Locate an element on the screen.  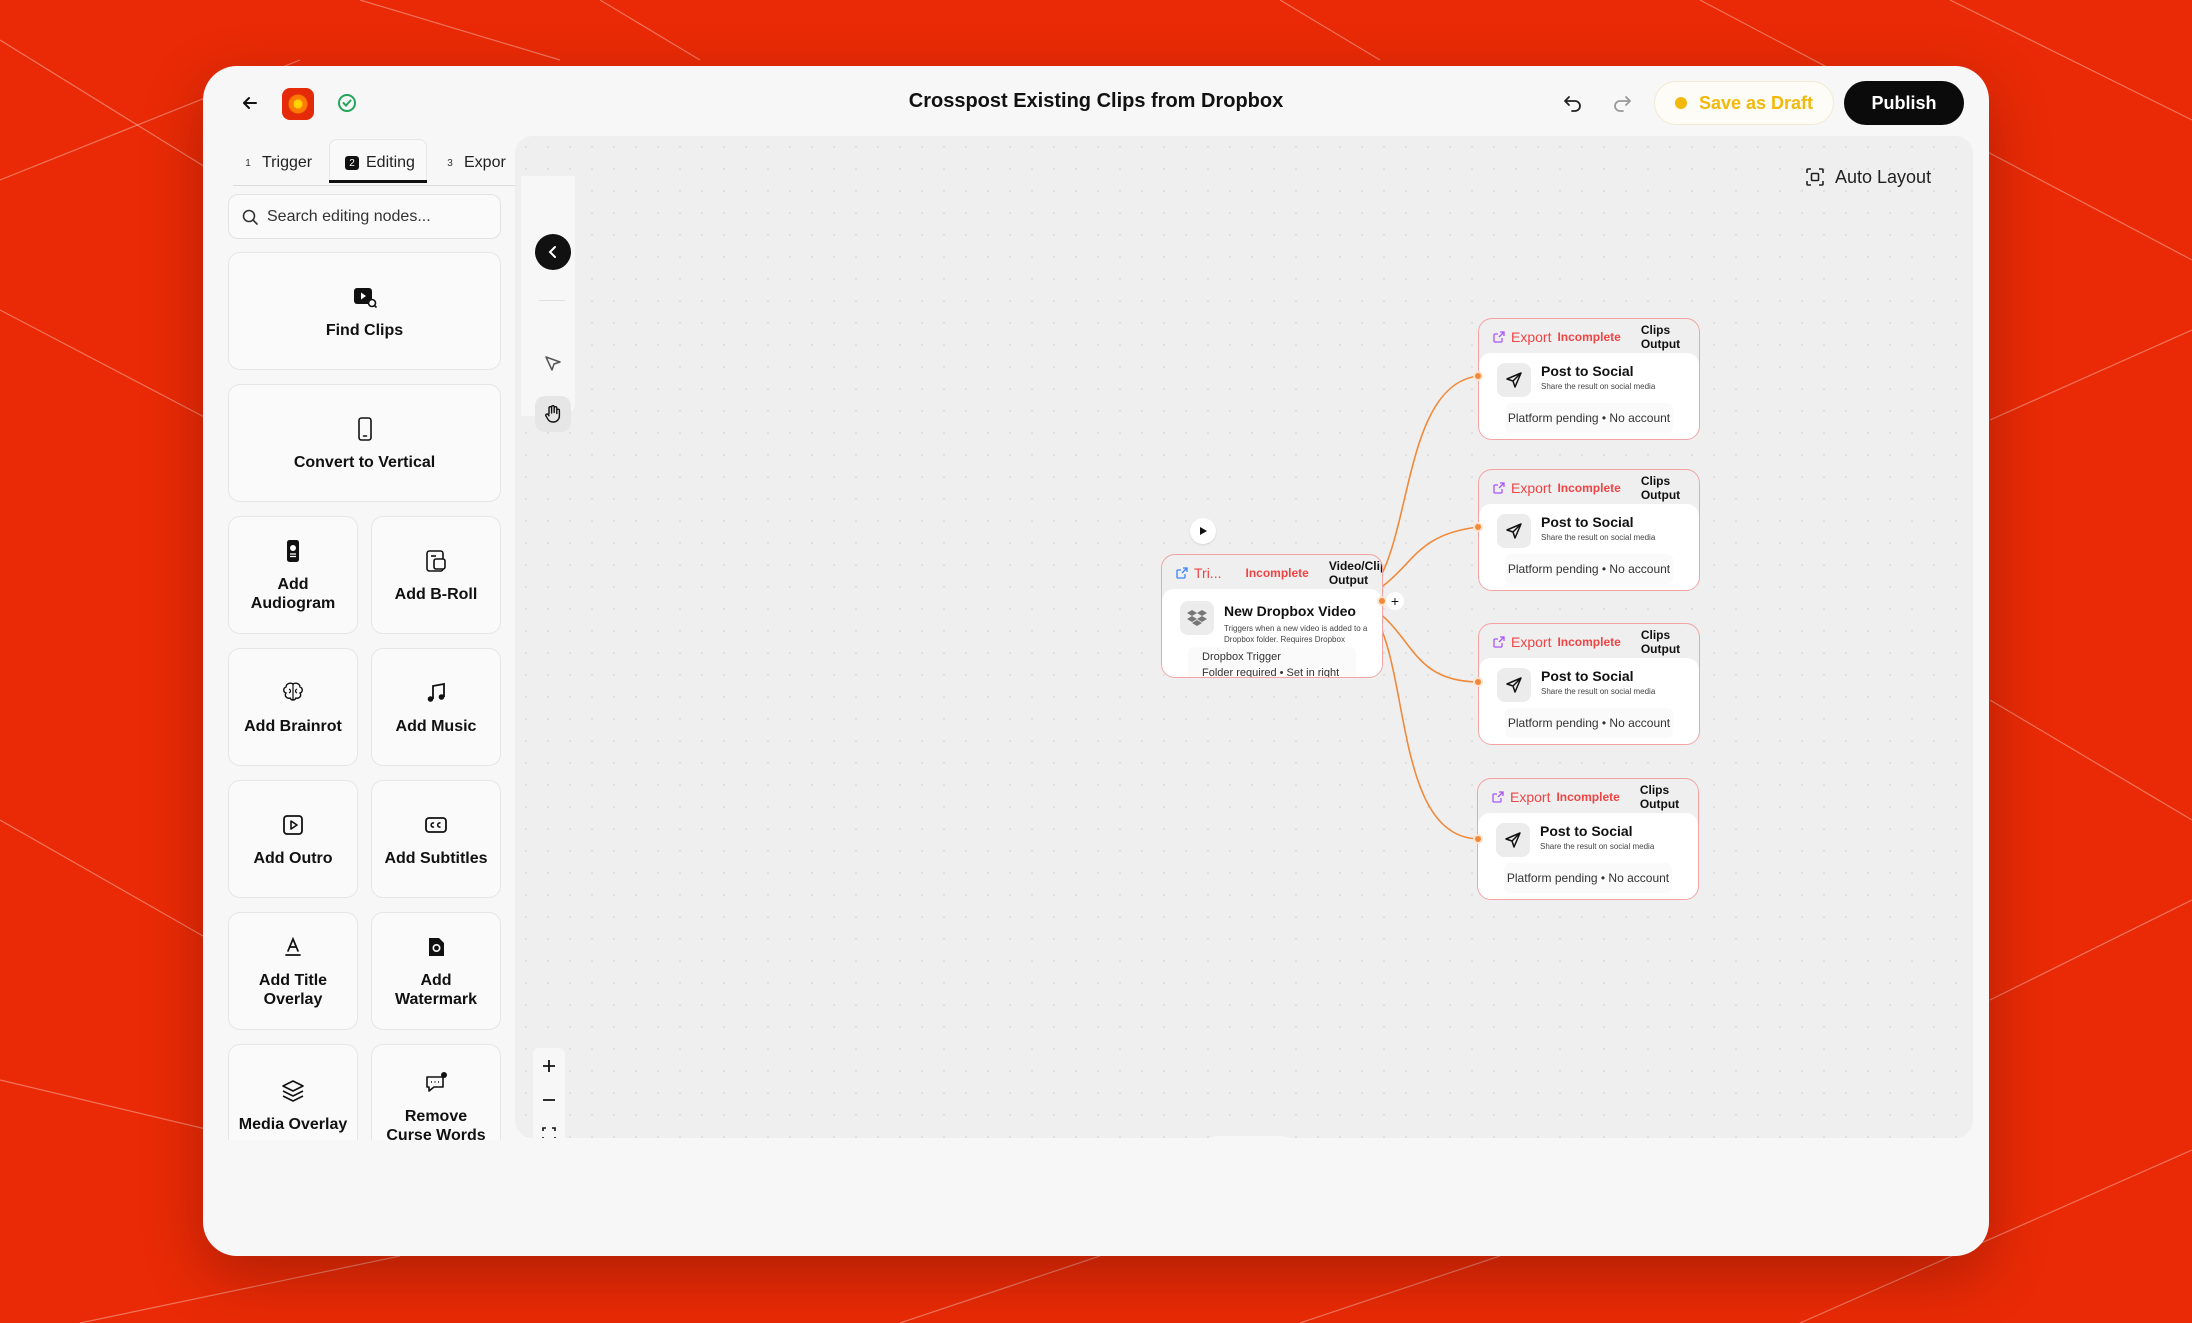
node-card-media-overlay: Media Overlay is located at coordinates (293, 1092).